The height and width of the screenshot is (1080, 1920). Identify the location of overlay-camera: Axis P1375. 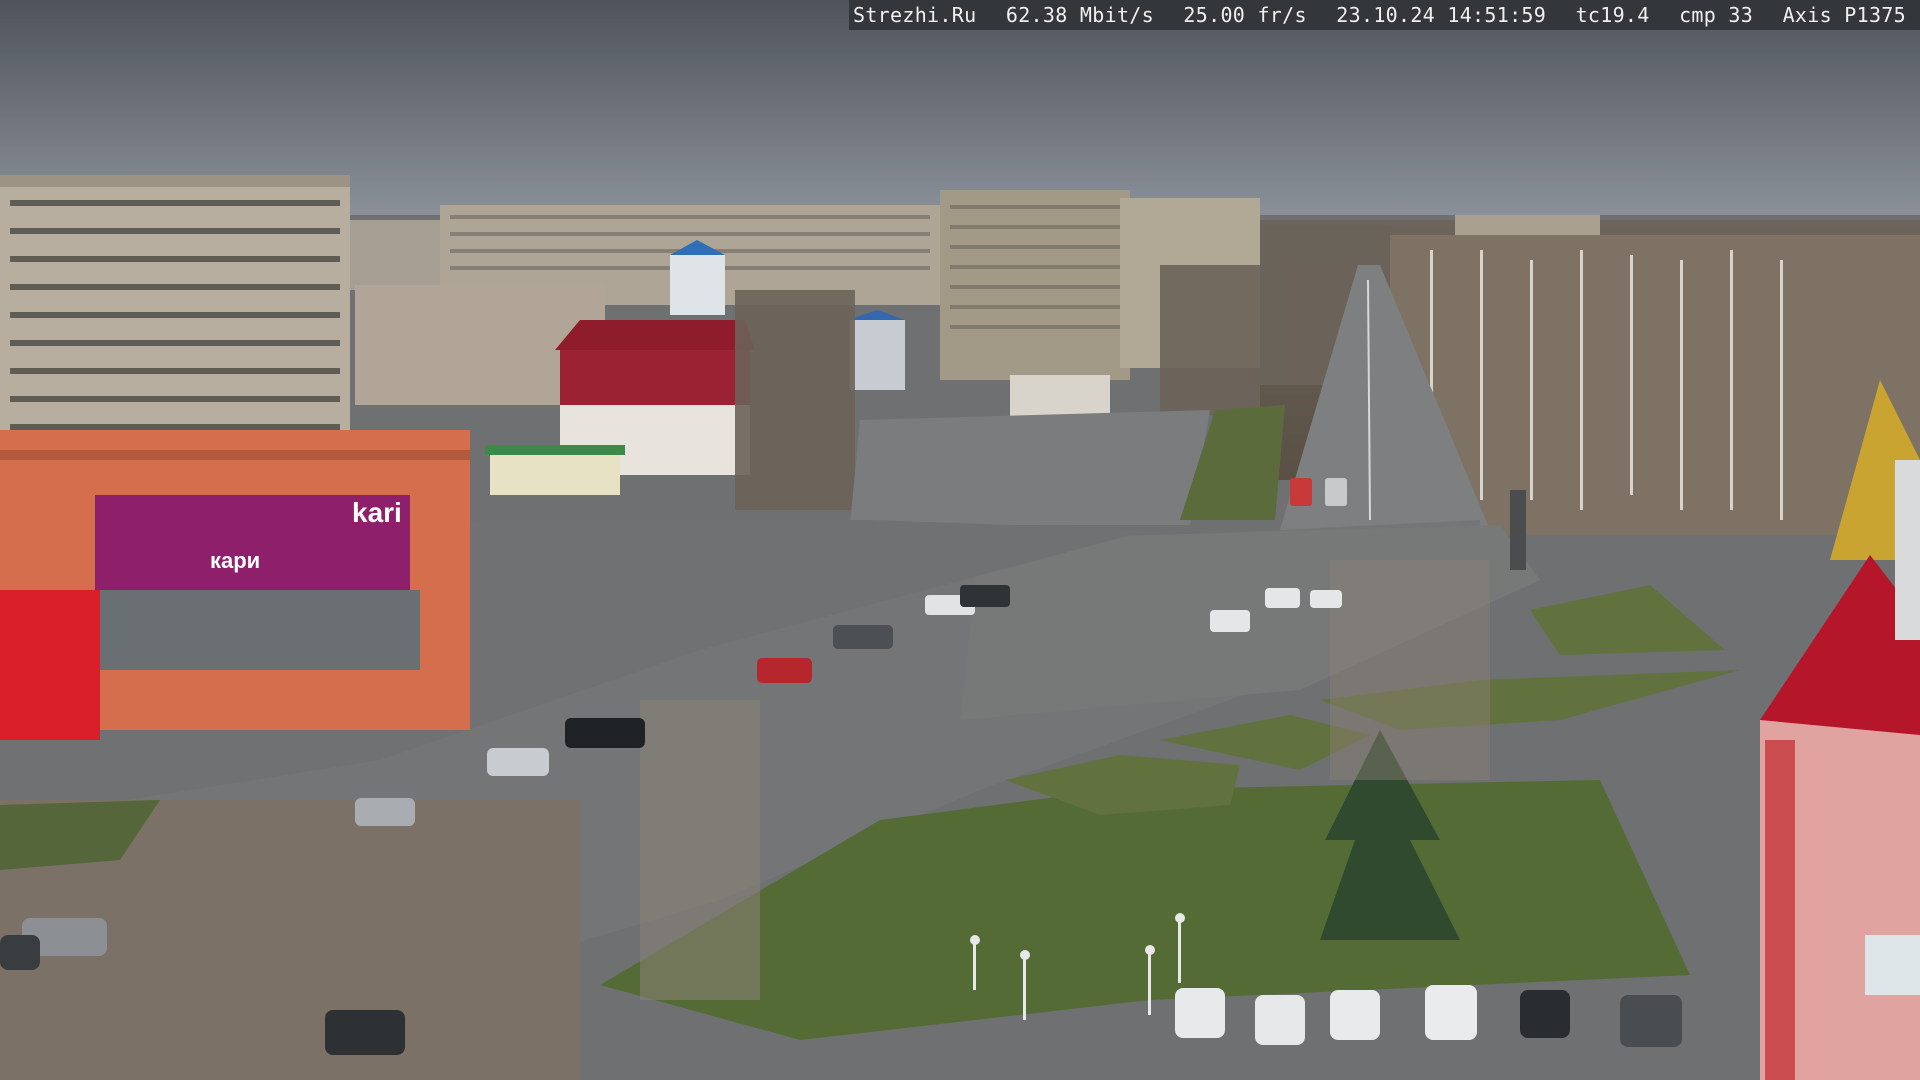
(1844, 15).